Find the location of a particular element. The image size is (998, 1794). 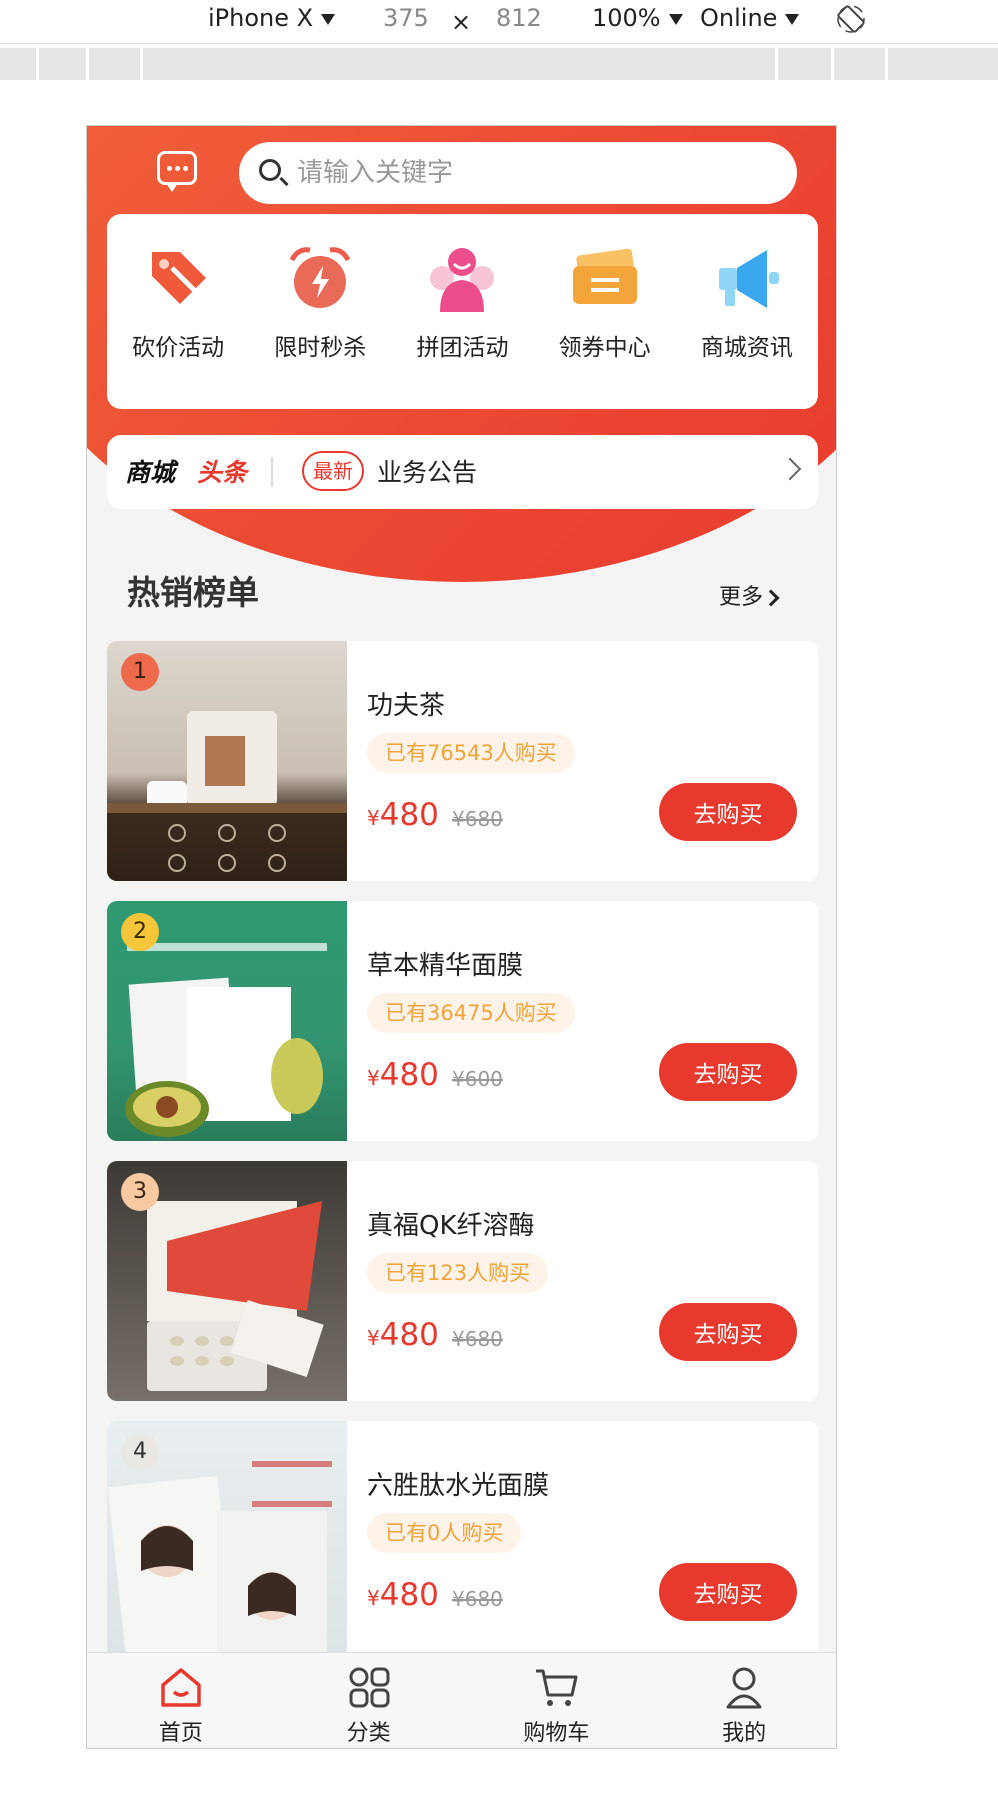

quick-actions-panel: 砍价活动 限时秒杀 拼团活动 领券中心 商城资讯 is located at coordinates (462, 311).